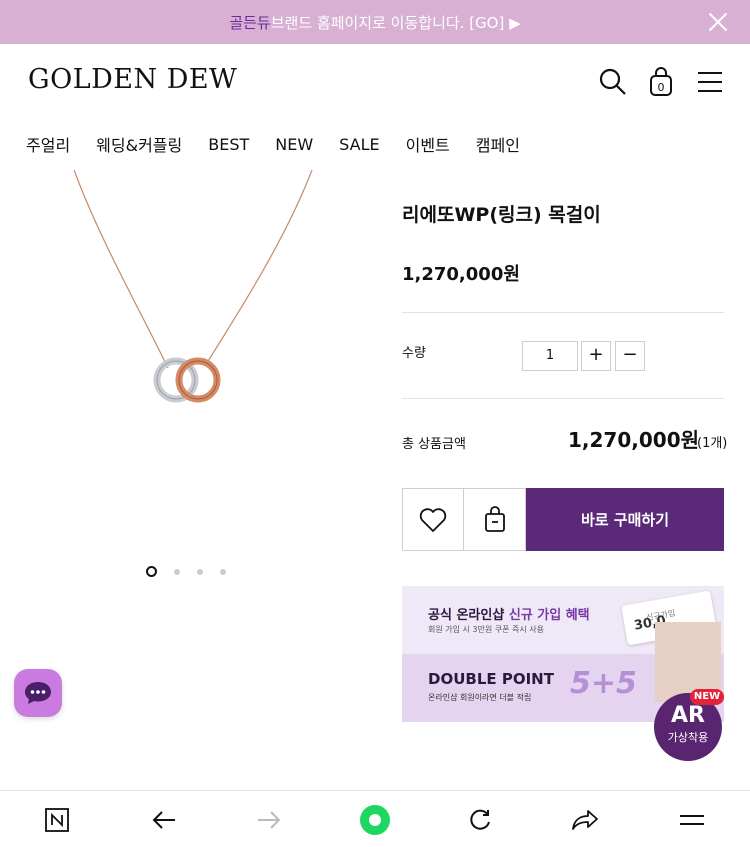 The image size is (750, 847). I want to click on category-nav: 주얼리 웨딩&커플링 BEST NEW SALE 이벤트 캠페인, so click(375, 144).